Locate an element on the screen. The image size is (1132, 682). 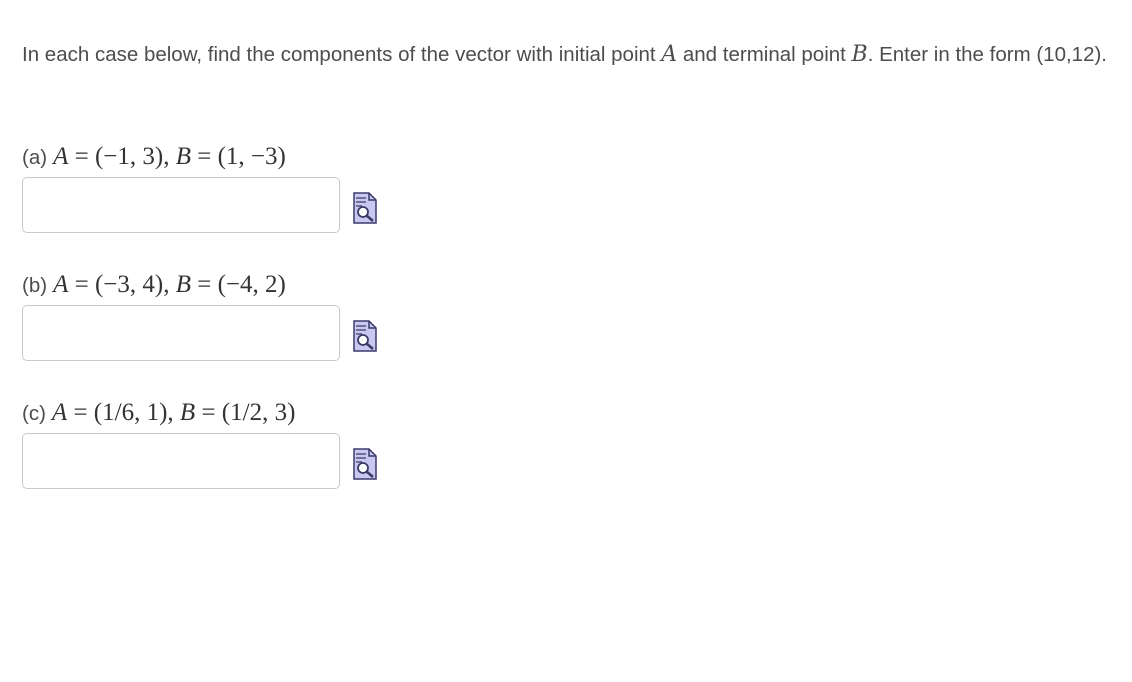
point-b-symbol: B is located at coordinates (859, 54).